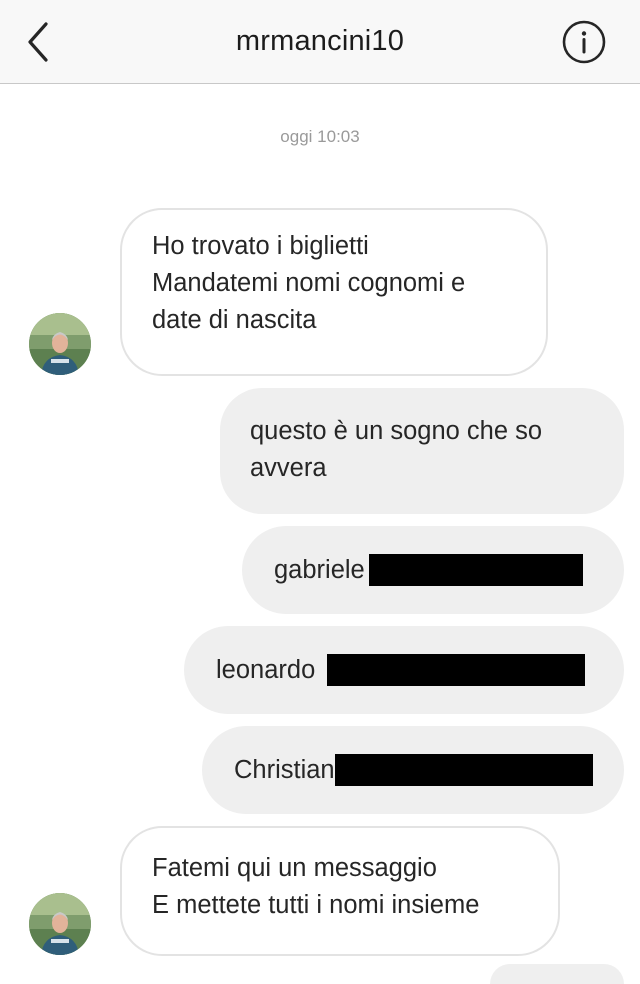 The width and height of the screenshot is (640, 984). What do you see at coordinates (284, 769) in the screenshot?
I see `message-text: Christian` at bounding box center [284, 769].